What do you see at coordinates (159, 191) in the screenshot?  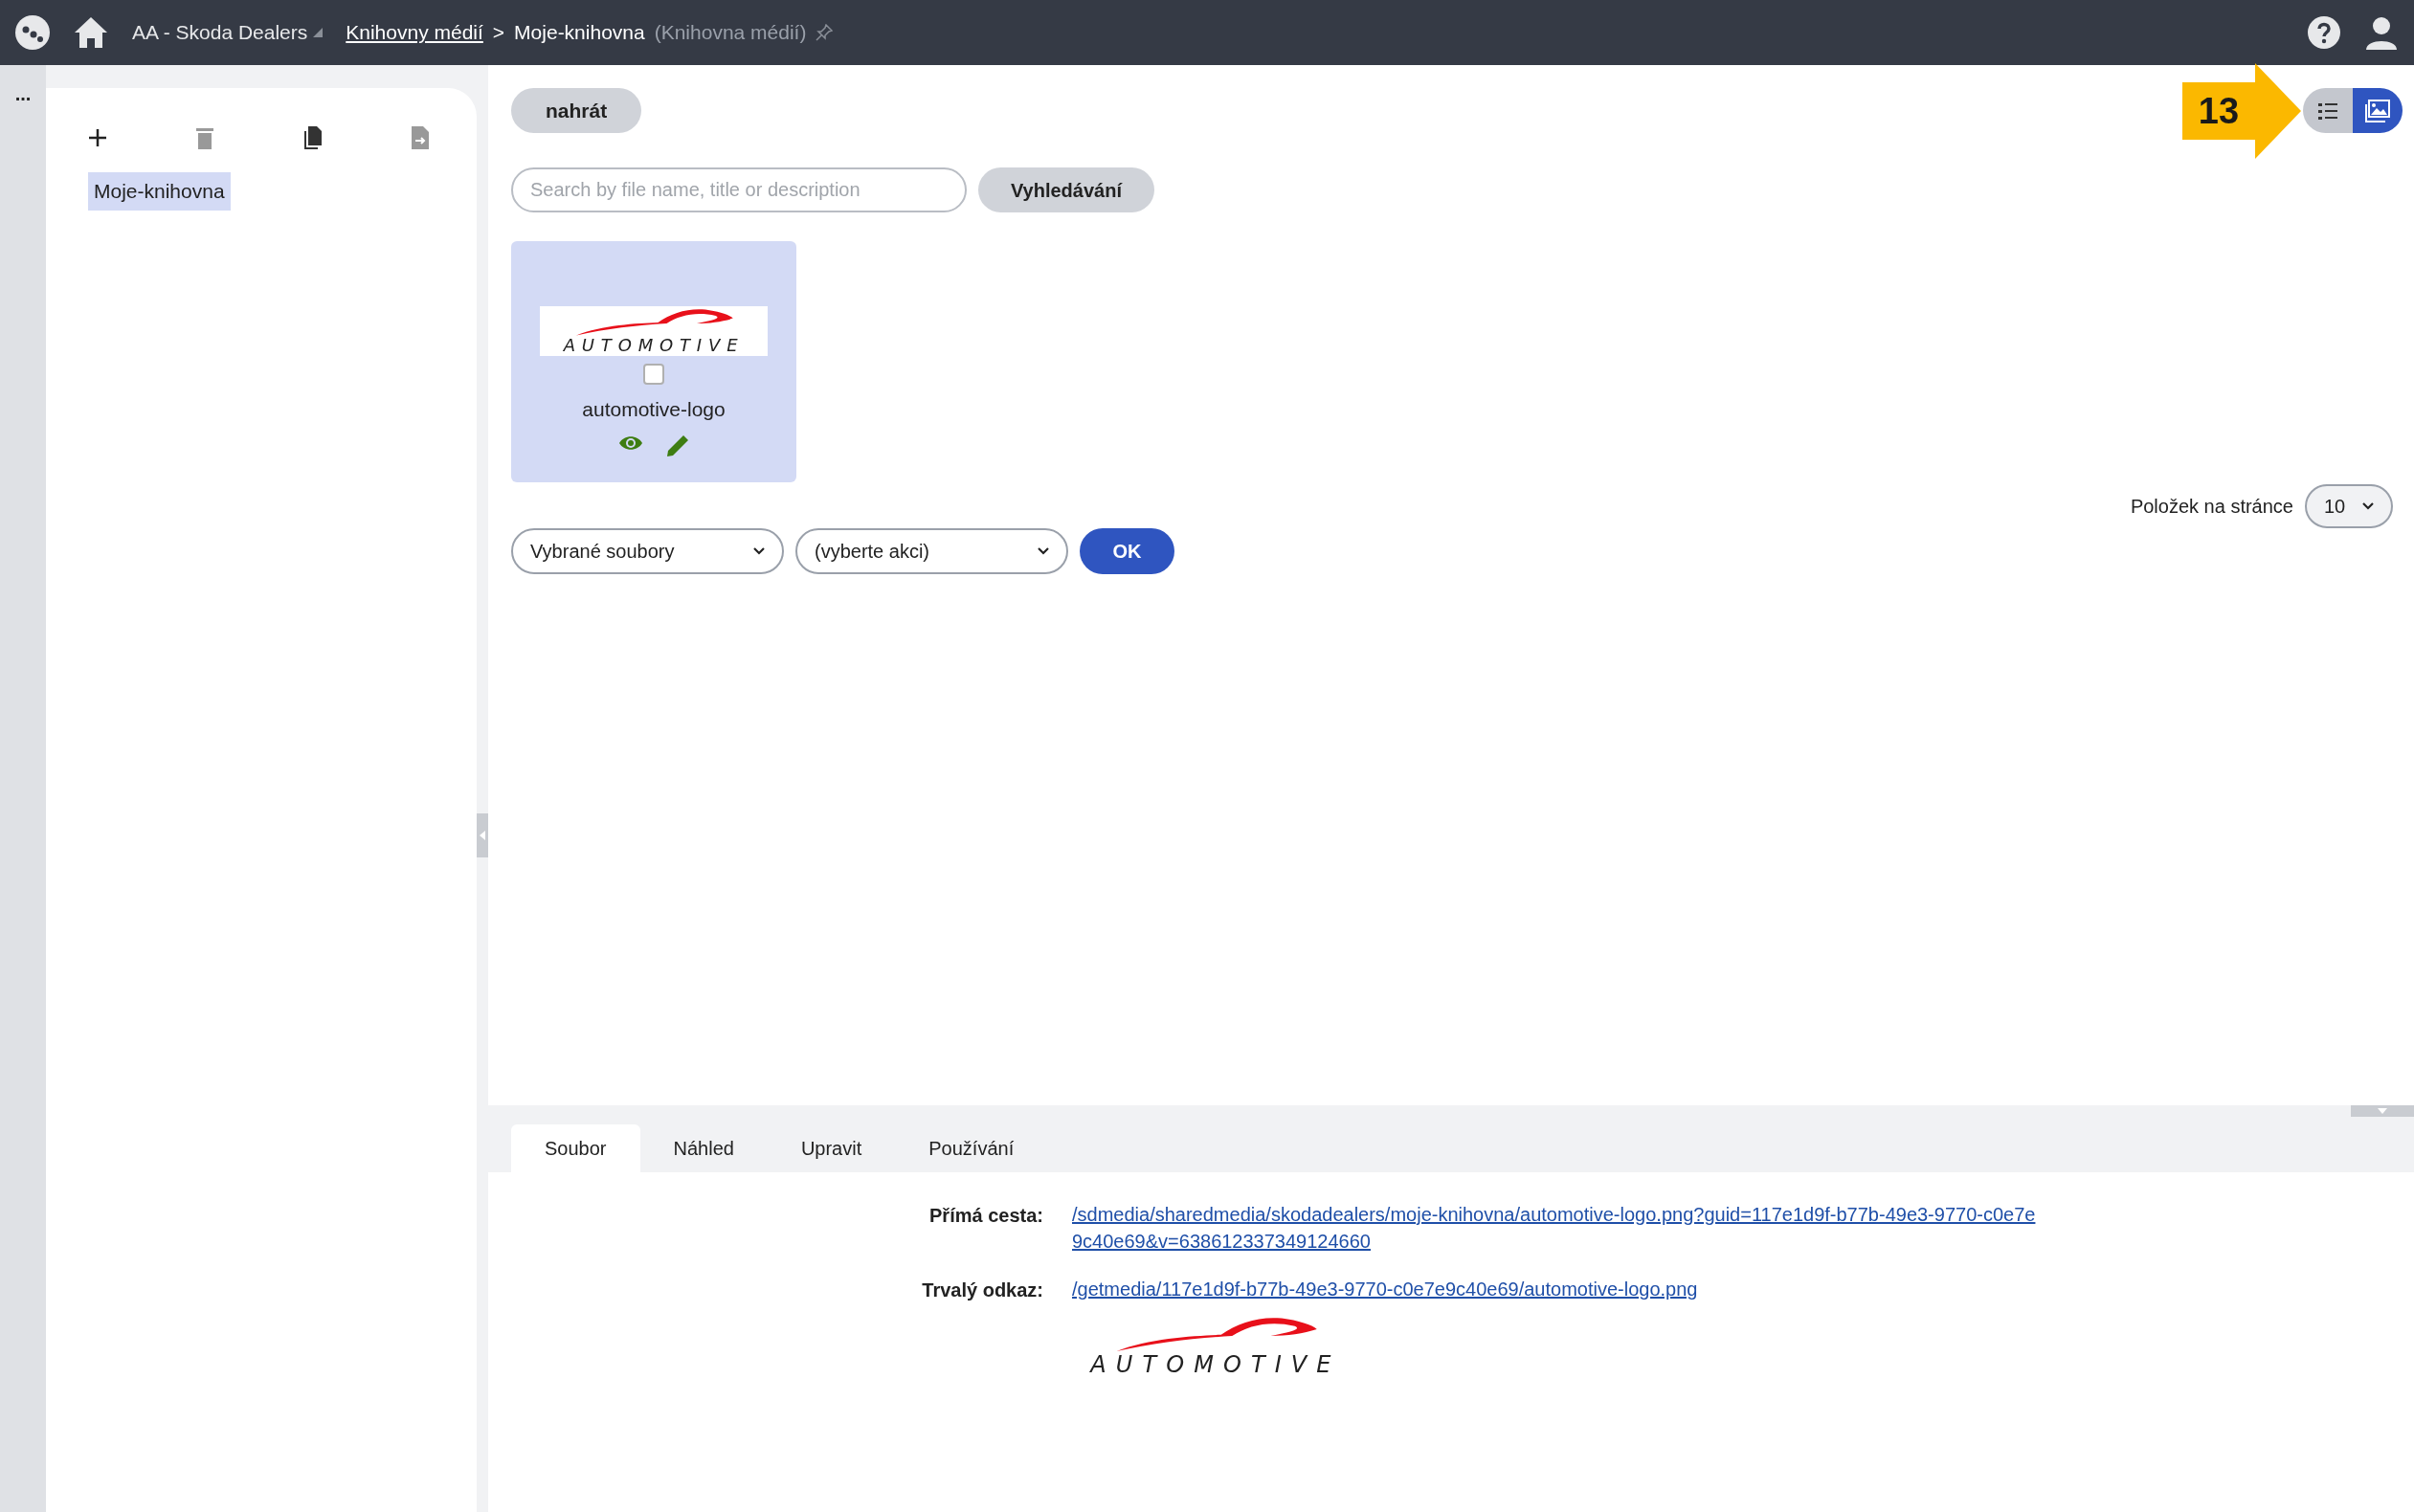 I see `tree-item: Moje-knihovna` at bounding box center [159, 191].